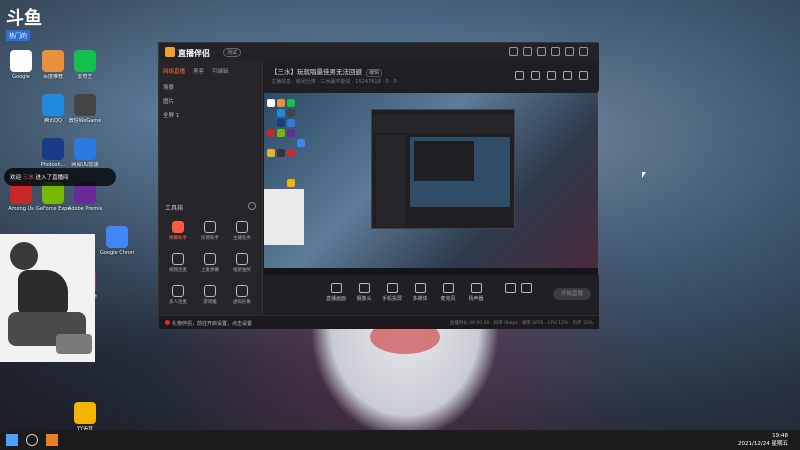 The width and height of the screenshot is (800, 450). Describe the element at coordinates (60, 177) in the screenshot. I see `welcome-toast: 欢迎 三水 进入了直播间` at that location.